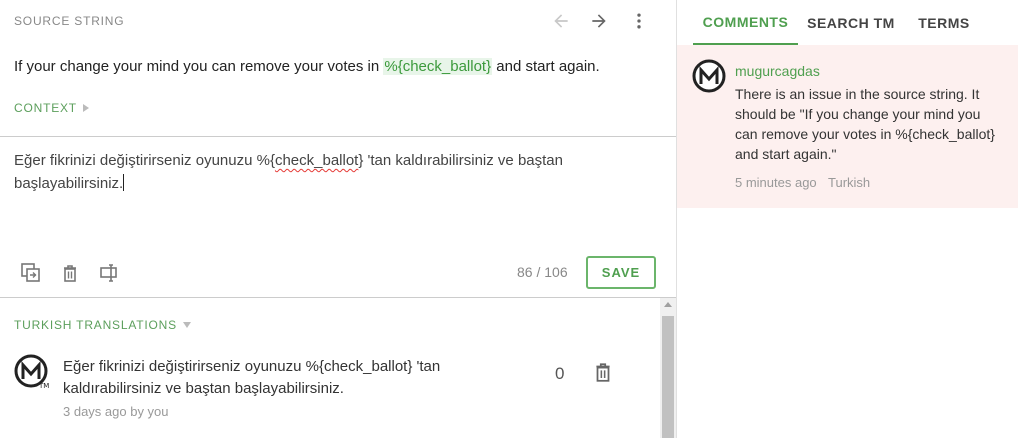 This screenshot has height=438, width=1018. I want to click on delete-translation-button, so click(604, 373).